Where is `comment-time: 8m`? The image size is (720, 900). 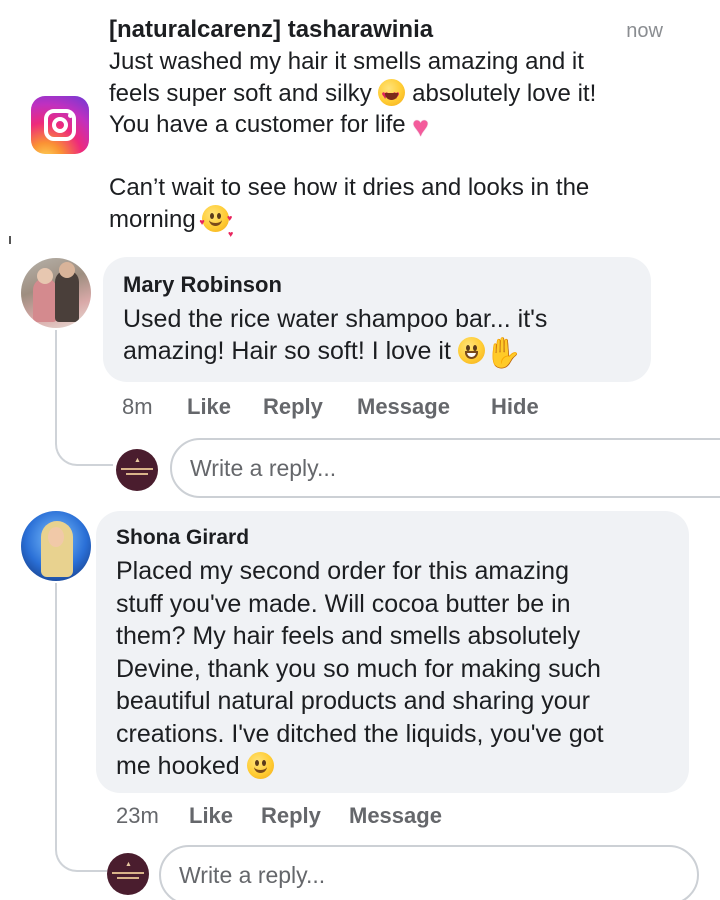
comment-time: 8m is located at coordinates (137, 406).